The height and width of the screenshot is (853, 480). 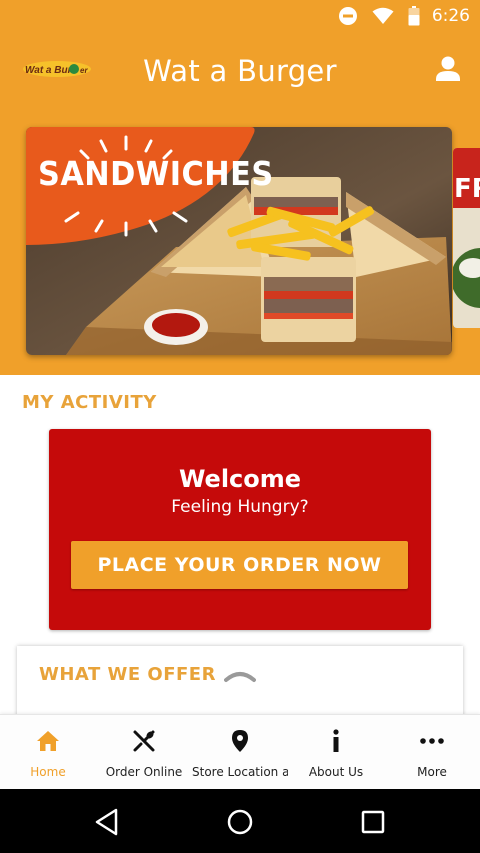 I want to click on system-navigation-bar, so click(x=240, y=821).